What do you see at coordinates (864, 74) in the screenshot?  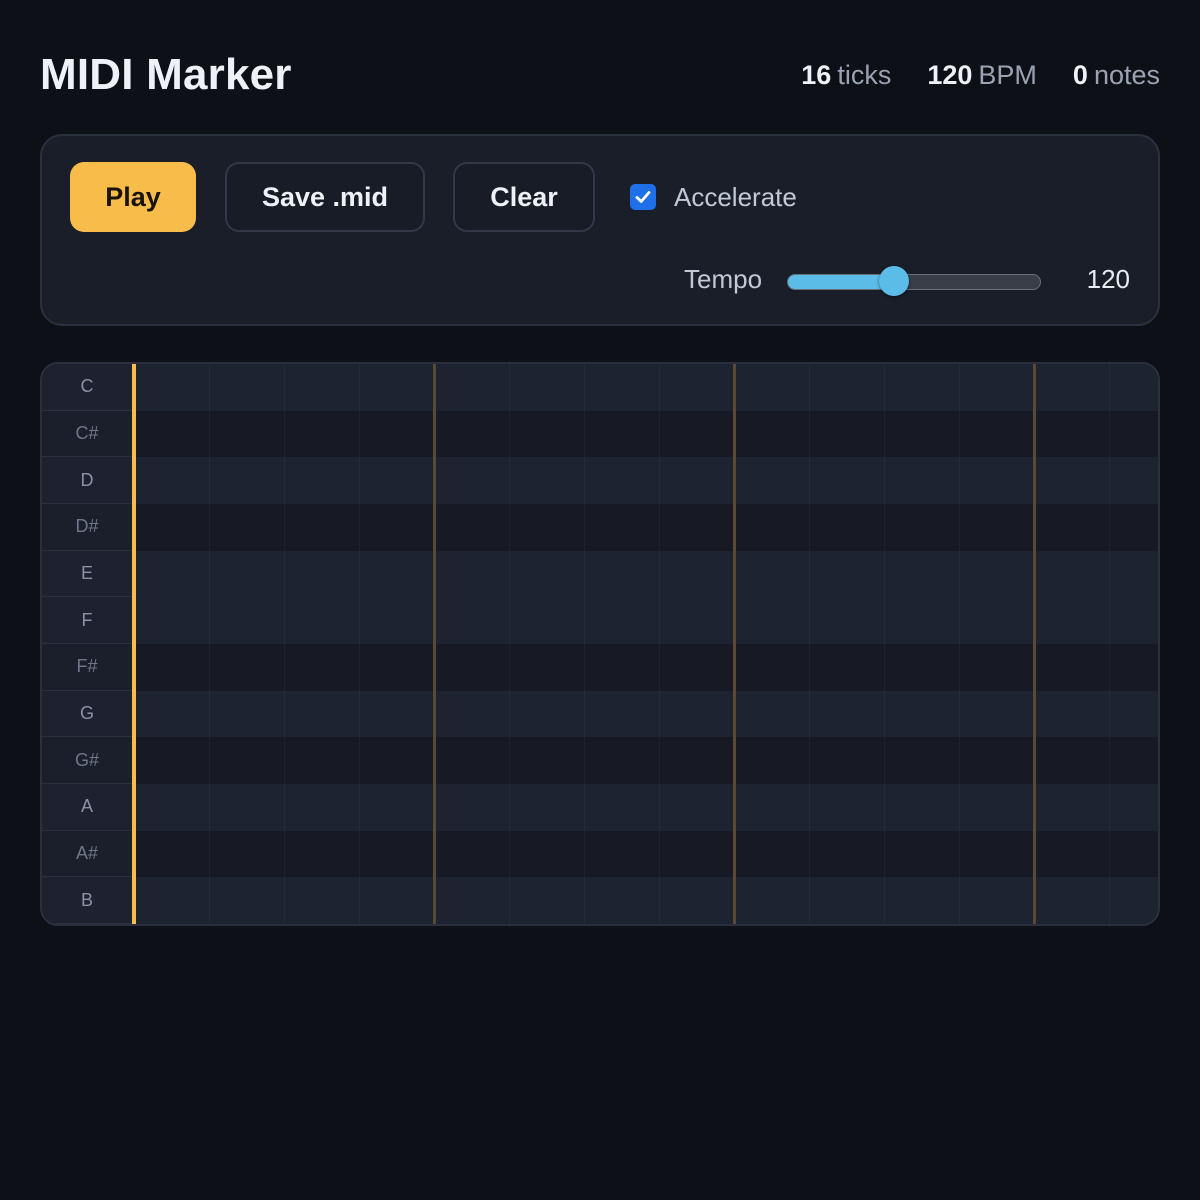 I see `stat-ticks-unit: ticks` at bounding box center [864, 74].